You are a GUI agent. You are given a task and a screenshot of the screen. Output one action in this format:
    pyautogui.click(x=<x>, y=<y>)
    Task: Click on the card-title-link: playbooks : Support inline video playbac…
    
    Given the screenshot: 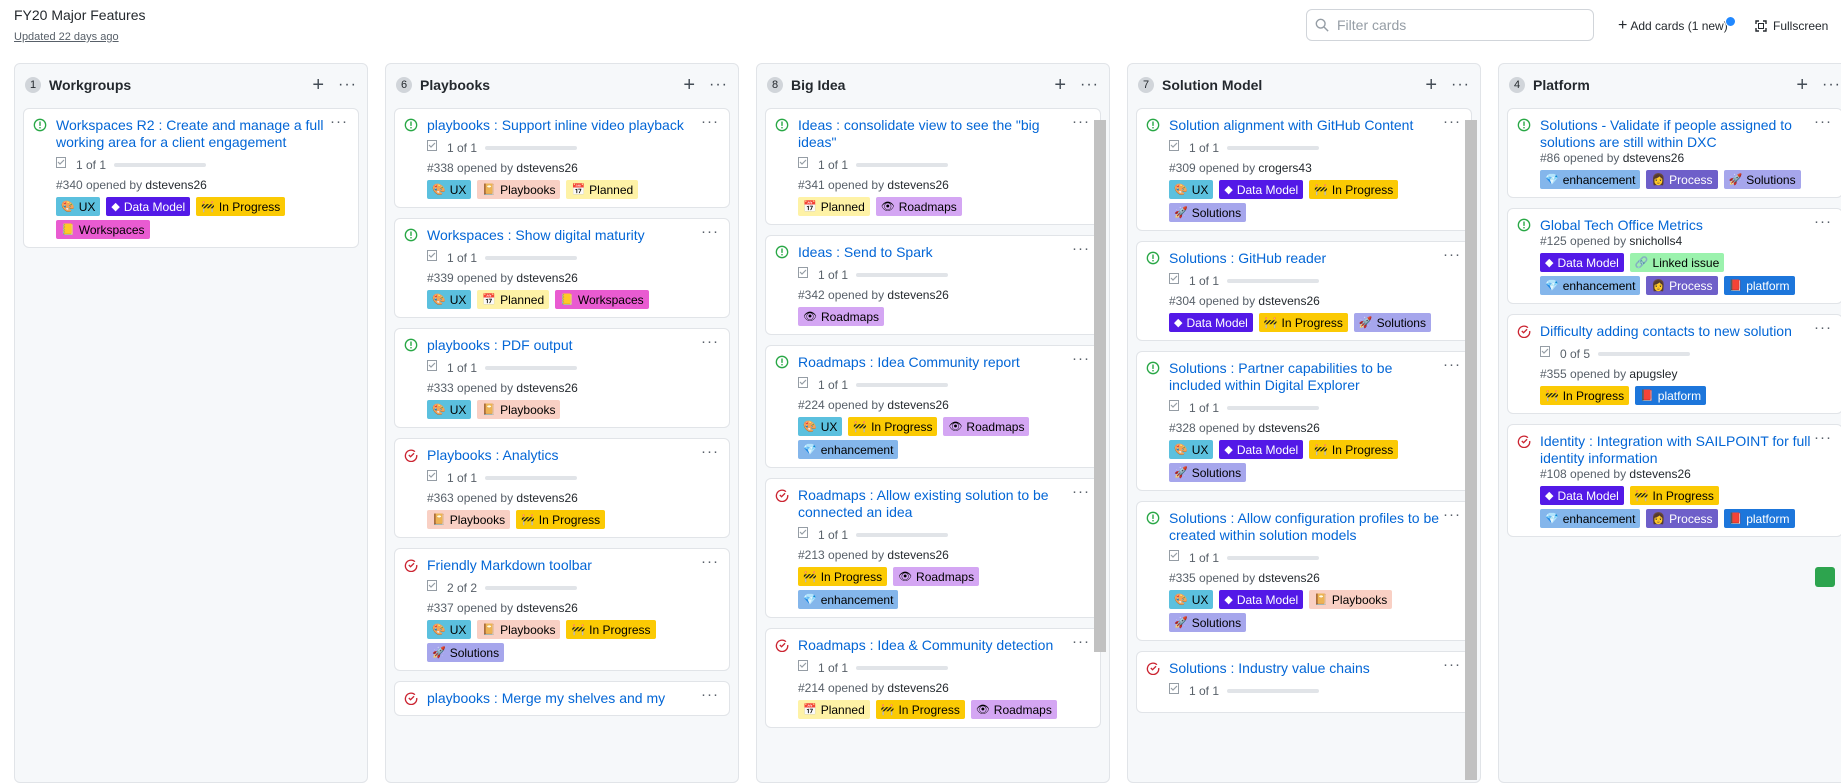 What is the action you would take?
    pyautogui.click(x=563, y=125)
    